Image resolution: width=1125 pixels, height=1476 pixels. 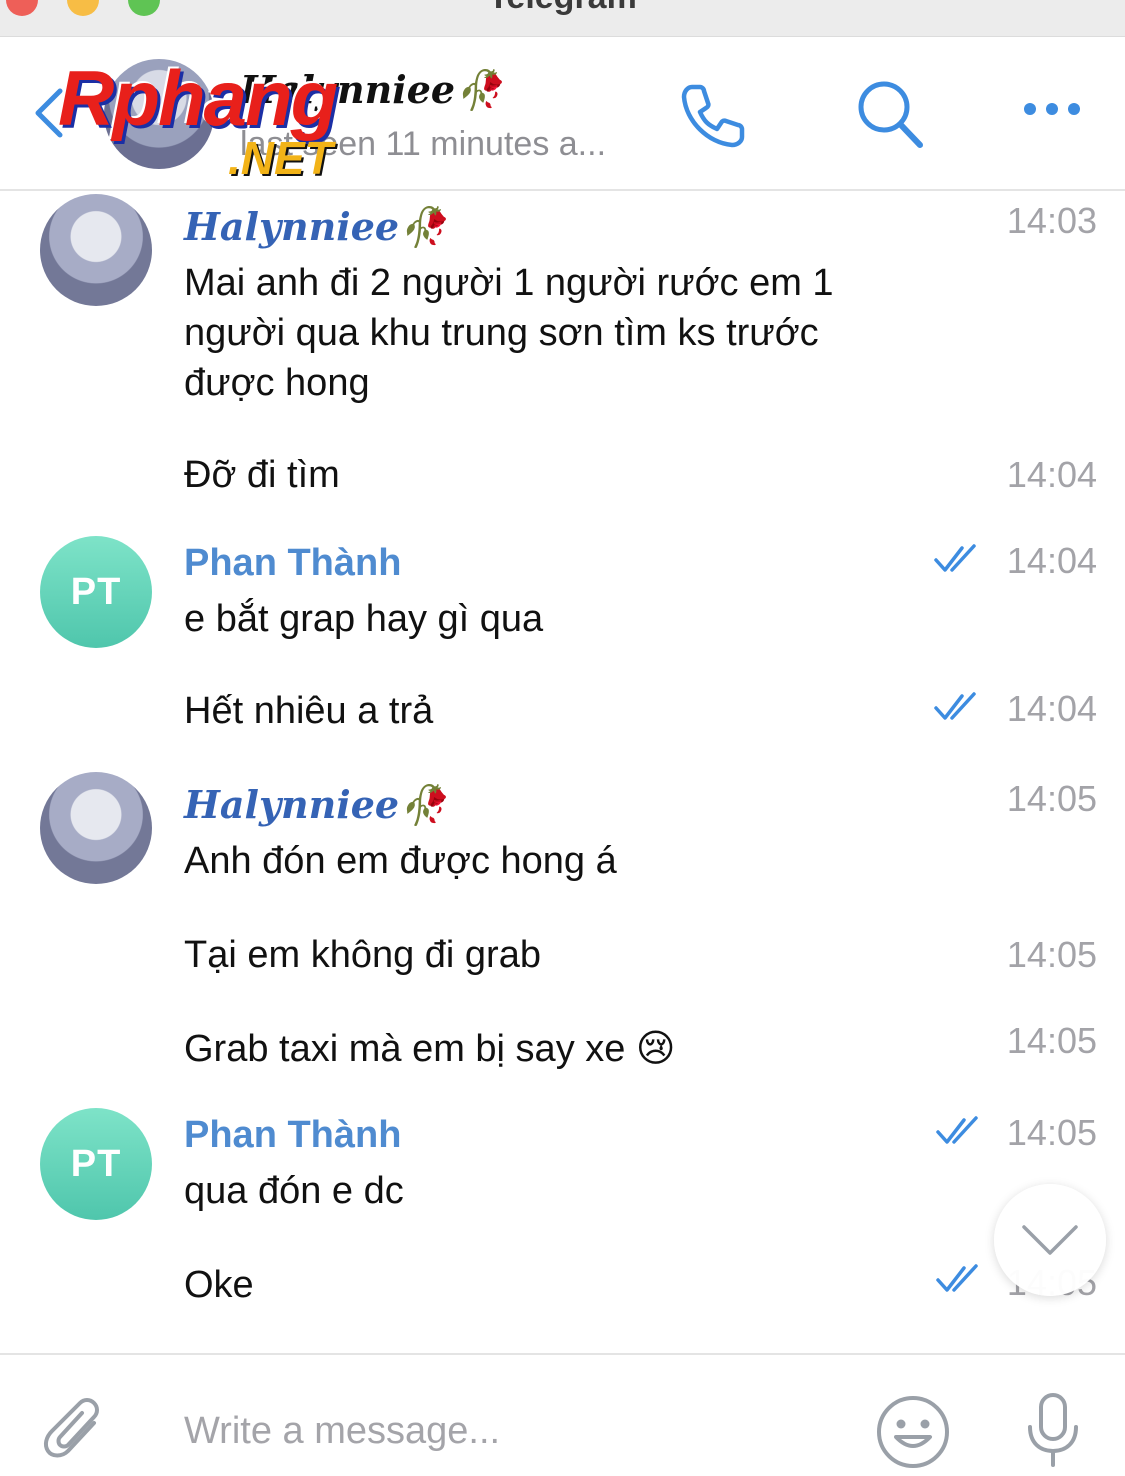 What do you see at coordinates (1052, 109) in the screenshot?
I see `more-dots-icon` at bounding box center [1052, 109].